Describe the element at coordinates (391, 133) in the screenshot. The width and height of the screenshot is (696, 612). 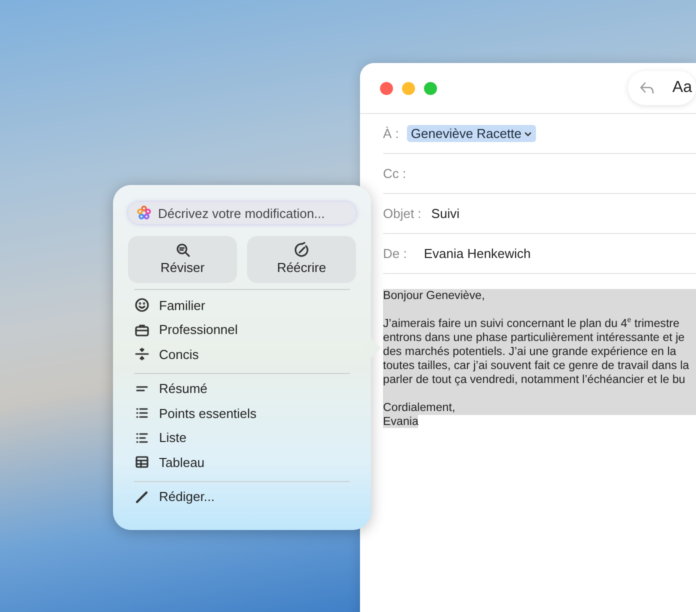
I see `field-label: À :` at that location.